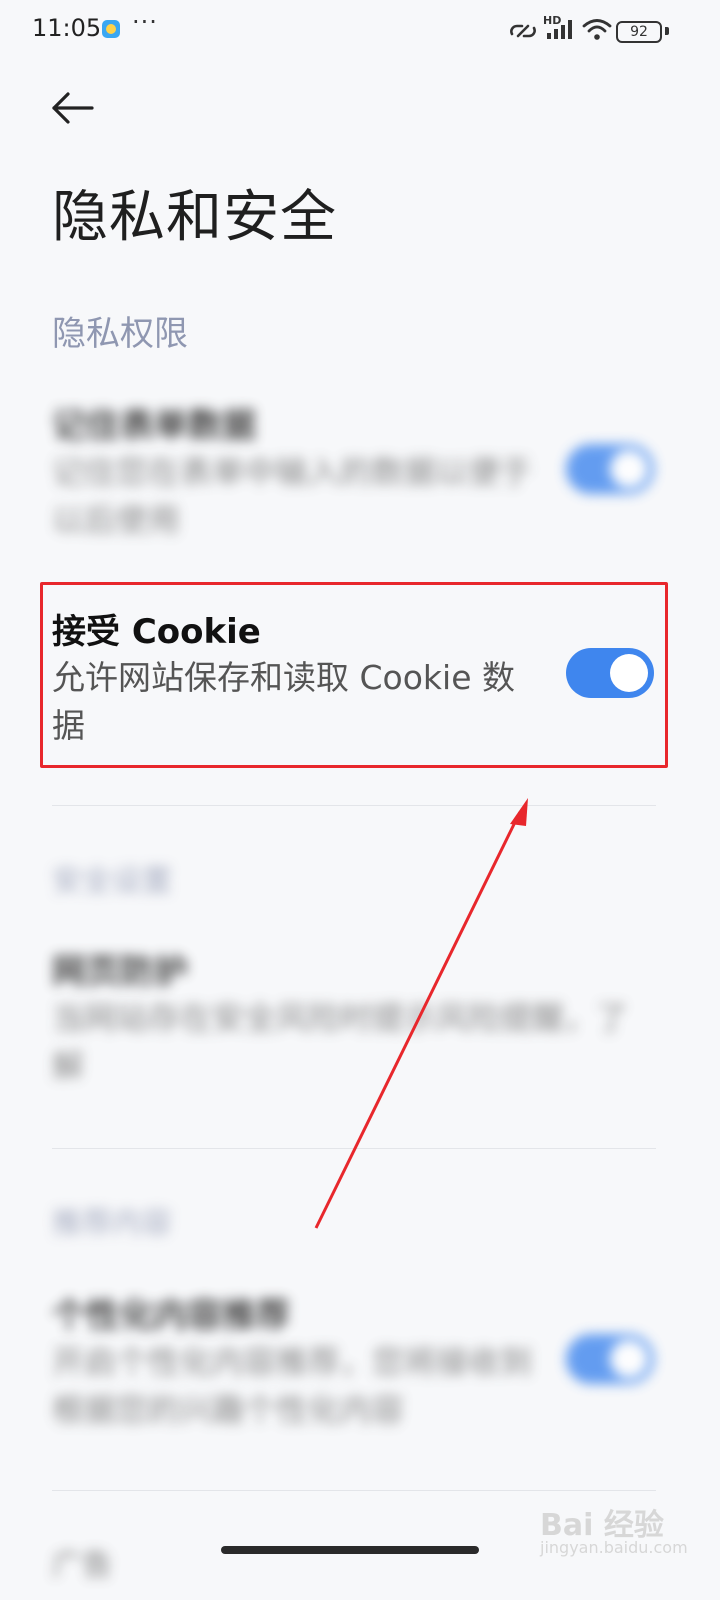 This screenshot has width=720, height=1600. Describe the element at coordinates (421, 1013) in the screenshot. I see `annotation-arrow` at that location.